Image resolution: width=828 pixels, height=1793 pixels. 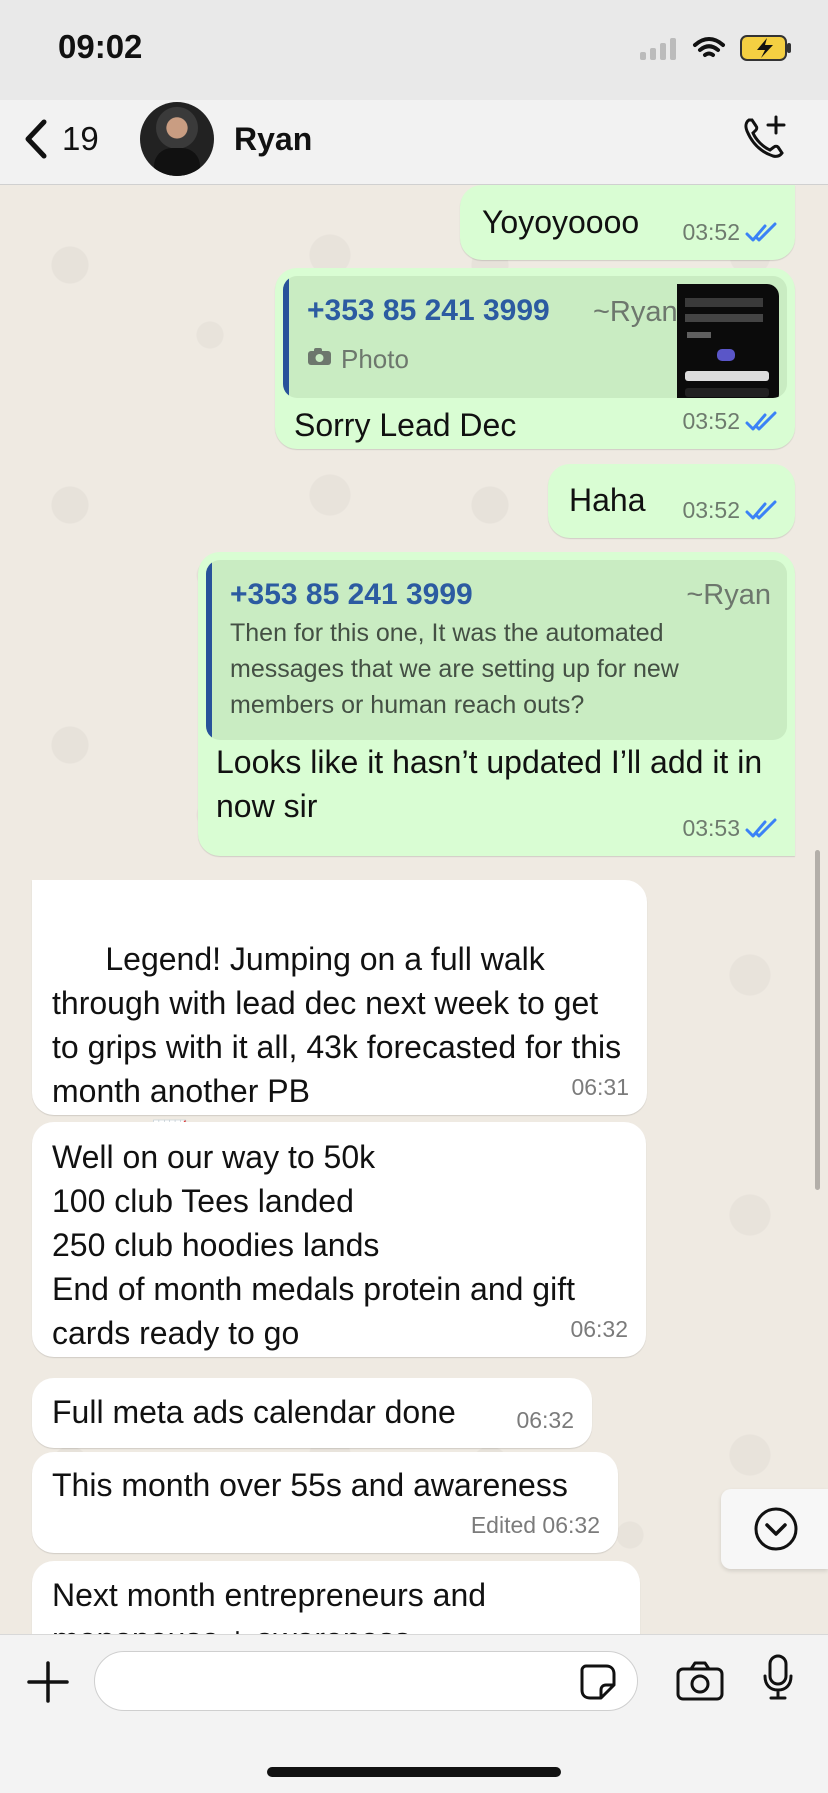 What do you see at coordinates (765, 48) in the screenshot?
I see `battery-charging-icon` at bounding box center [765, 48].